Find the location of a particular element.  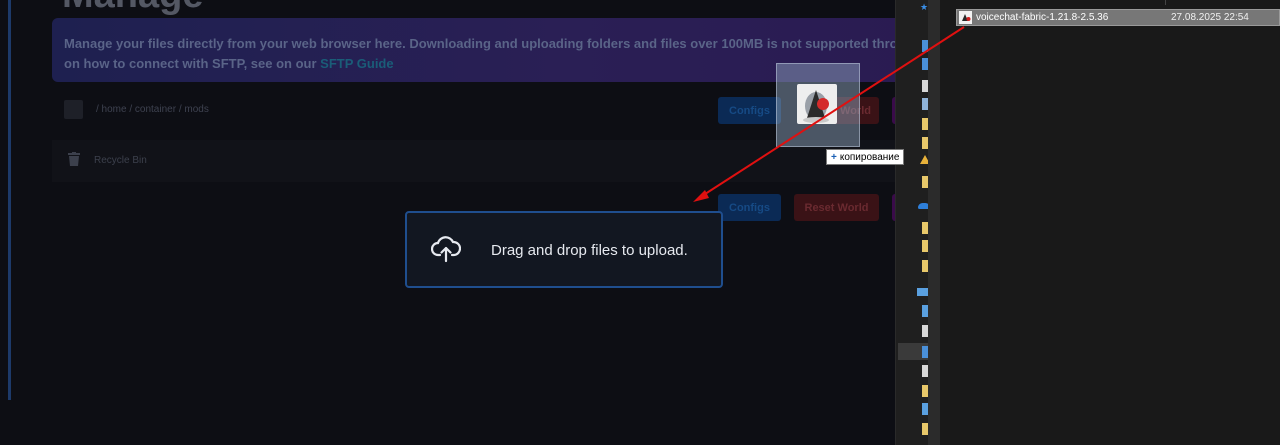

file-date-modified: 27.08.2025 22:54 is located at coordinates (1210, 17).